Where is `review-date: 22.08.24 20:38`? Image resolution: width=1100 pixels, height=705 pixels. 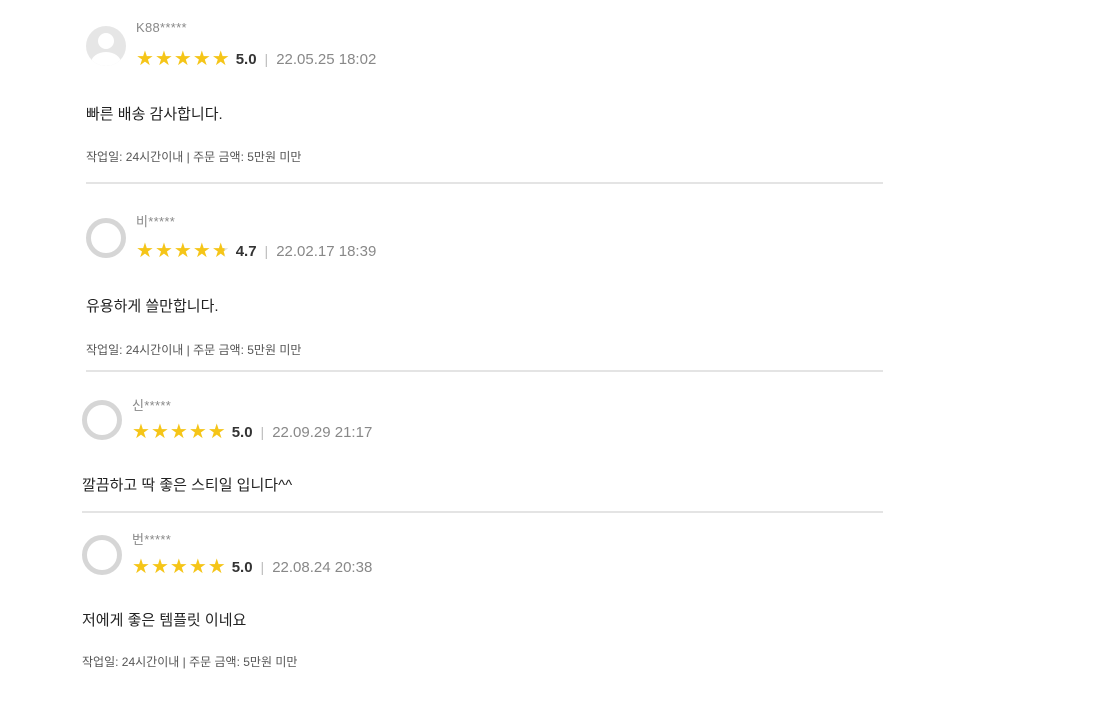
review-date: 22.08.24 20:38 is located at coordinates (322, 567).